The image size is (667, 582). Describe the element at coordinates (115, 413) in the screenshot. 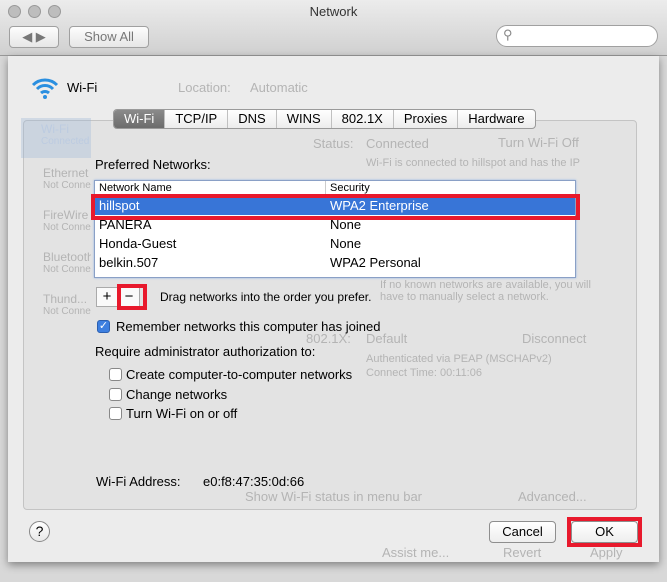

I see `turn-wifi-checkbox` at that location.